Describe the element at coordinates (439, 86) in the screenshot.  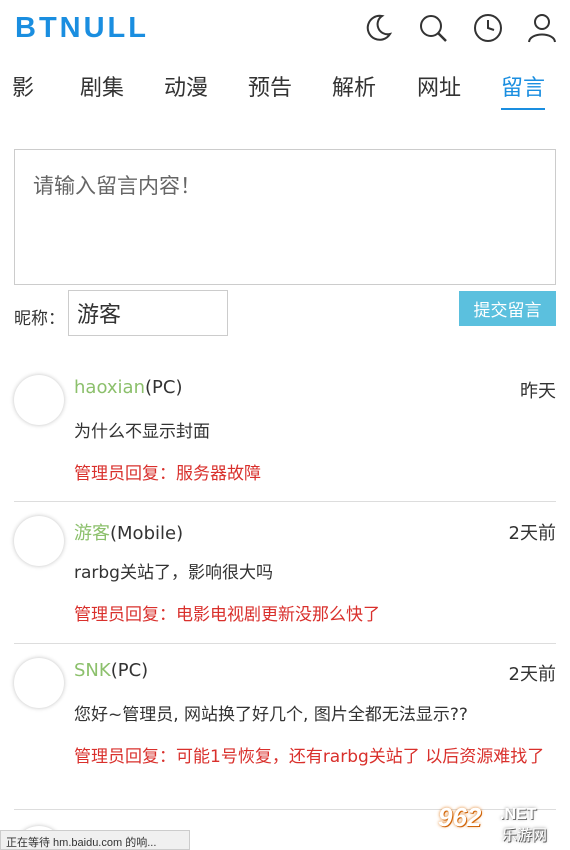
I see `nav-item-urls: 网址` at that location.